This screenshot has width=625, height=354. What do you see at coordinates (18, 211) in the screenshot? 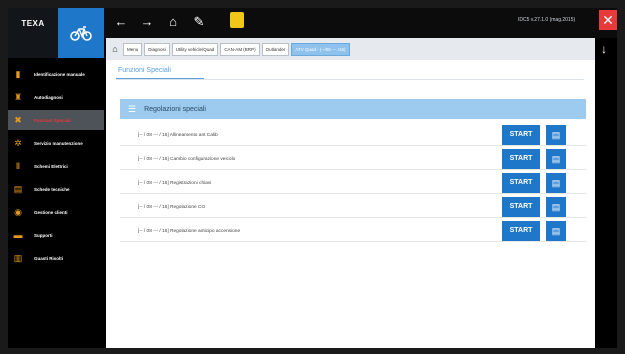
I see `customers-icon: ◉` at bounding box center [18, 211].